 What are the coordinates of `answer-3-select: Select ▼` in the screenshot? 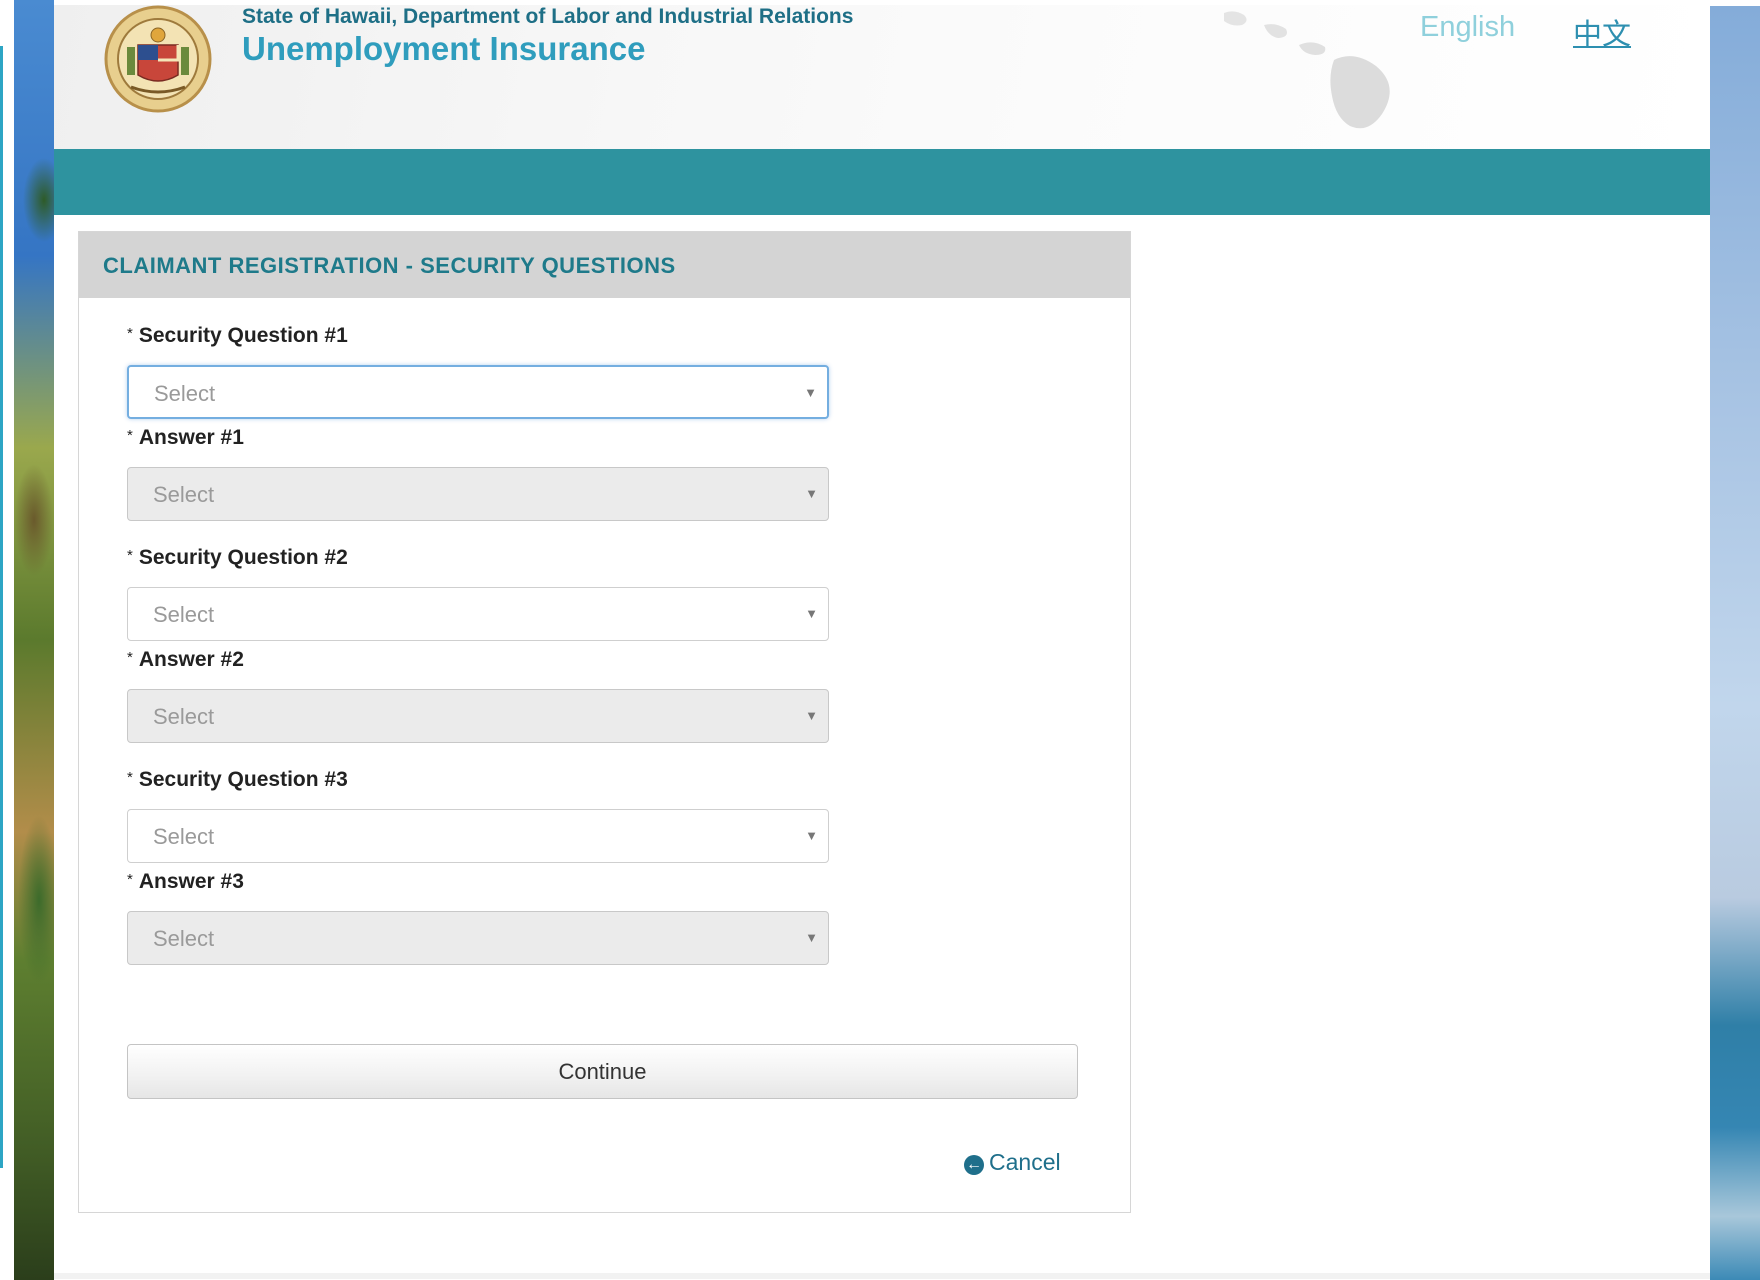 It's located at (478, 938).